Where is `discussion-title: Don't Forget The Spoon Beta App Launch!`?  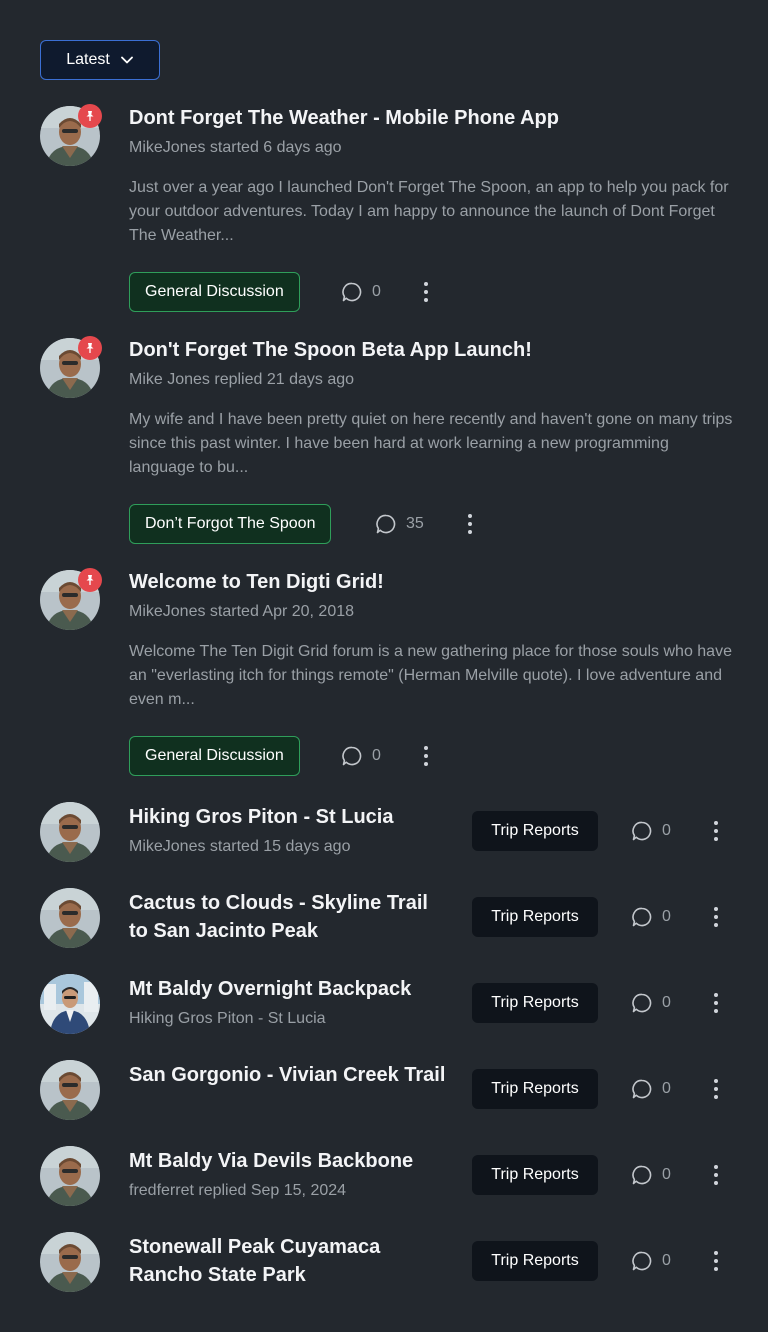 discussion-title: Don't Forget The Spoon Beta App Launch! is located at coordinates (330, 350).